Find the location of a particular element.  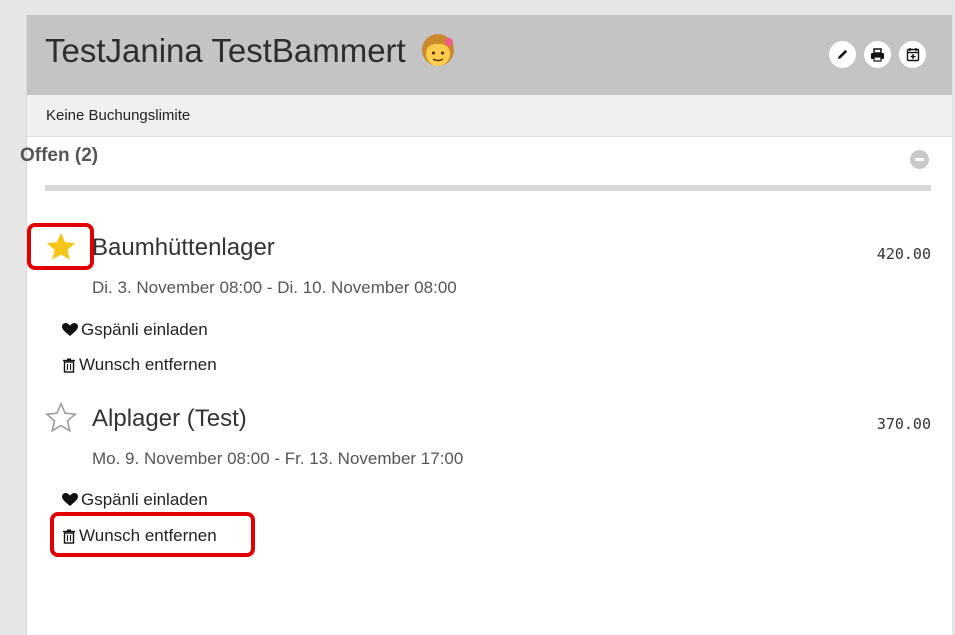

person-title: TestJanina TestBammert is located at coordinates (251, 51).